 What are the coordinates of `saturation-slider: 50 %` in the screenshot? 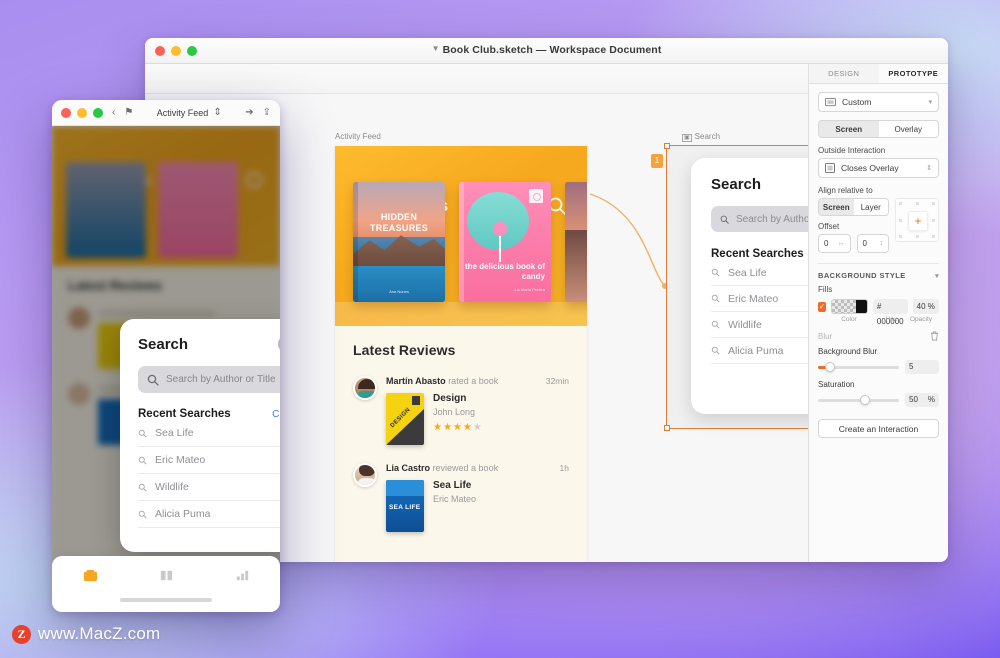 It's located at (878, 400).